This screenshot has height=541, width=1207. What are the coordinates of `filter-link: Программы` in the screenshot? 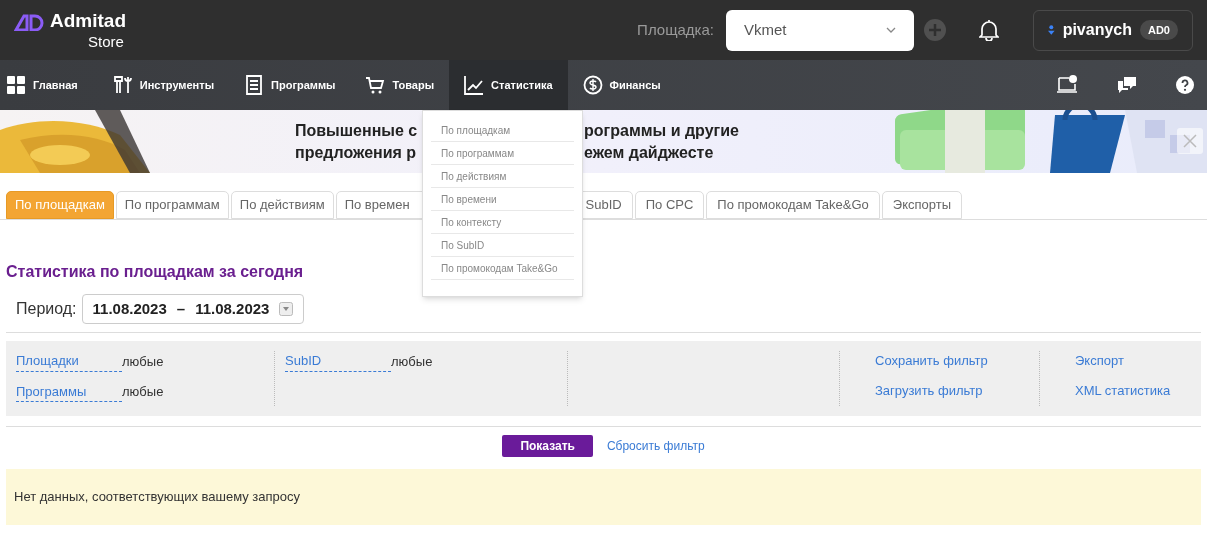 It's located at (69, 391).